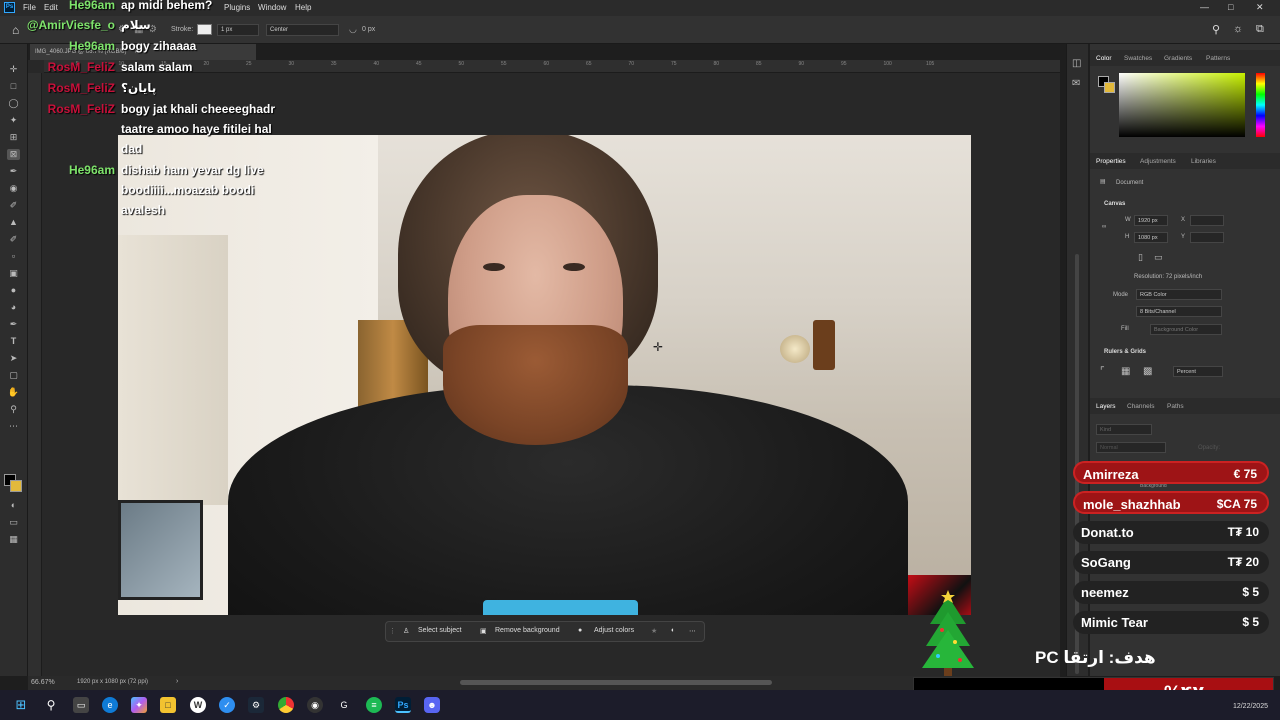  What do you see at coordinates (1104, 58) in the screenshot?
I see `tab-color: Color` at bounding box center [1104, 58].